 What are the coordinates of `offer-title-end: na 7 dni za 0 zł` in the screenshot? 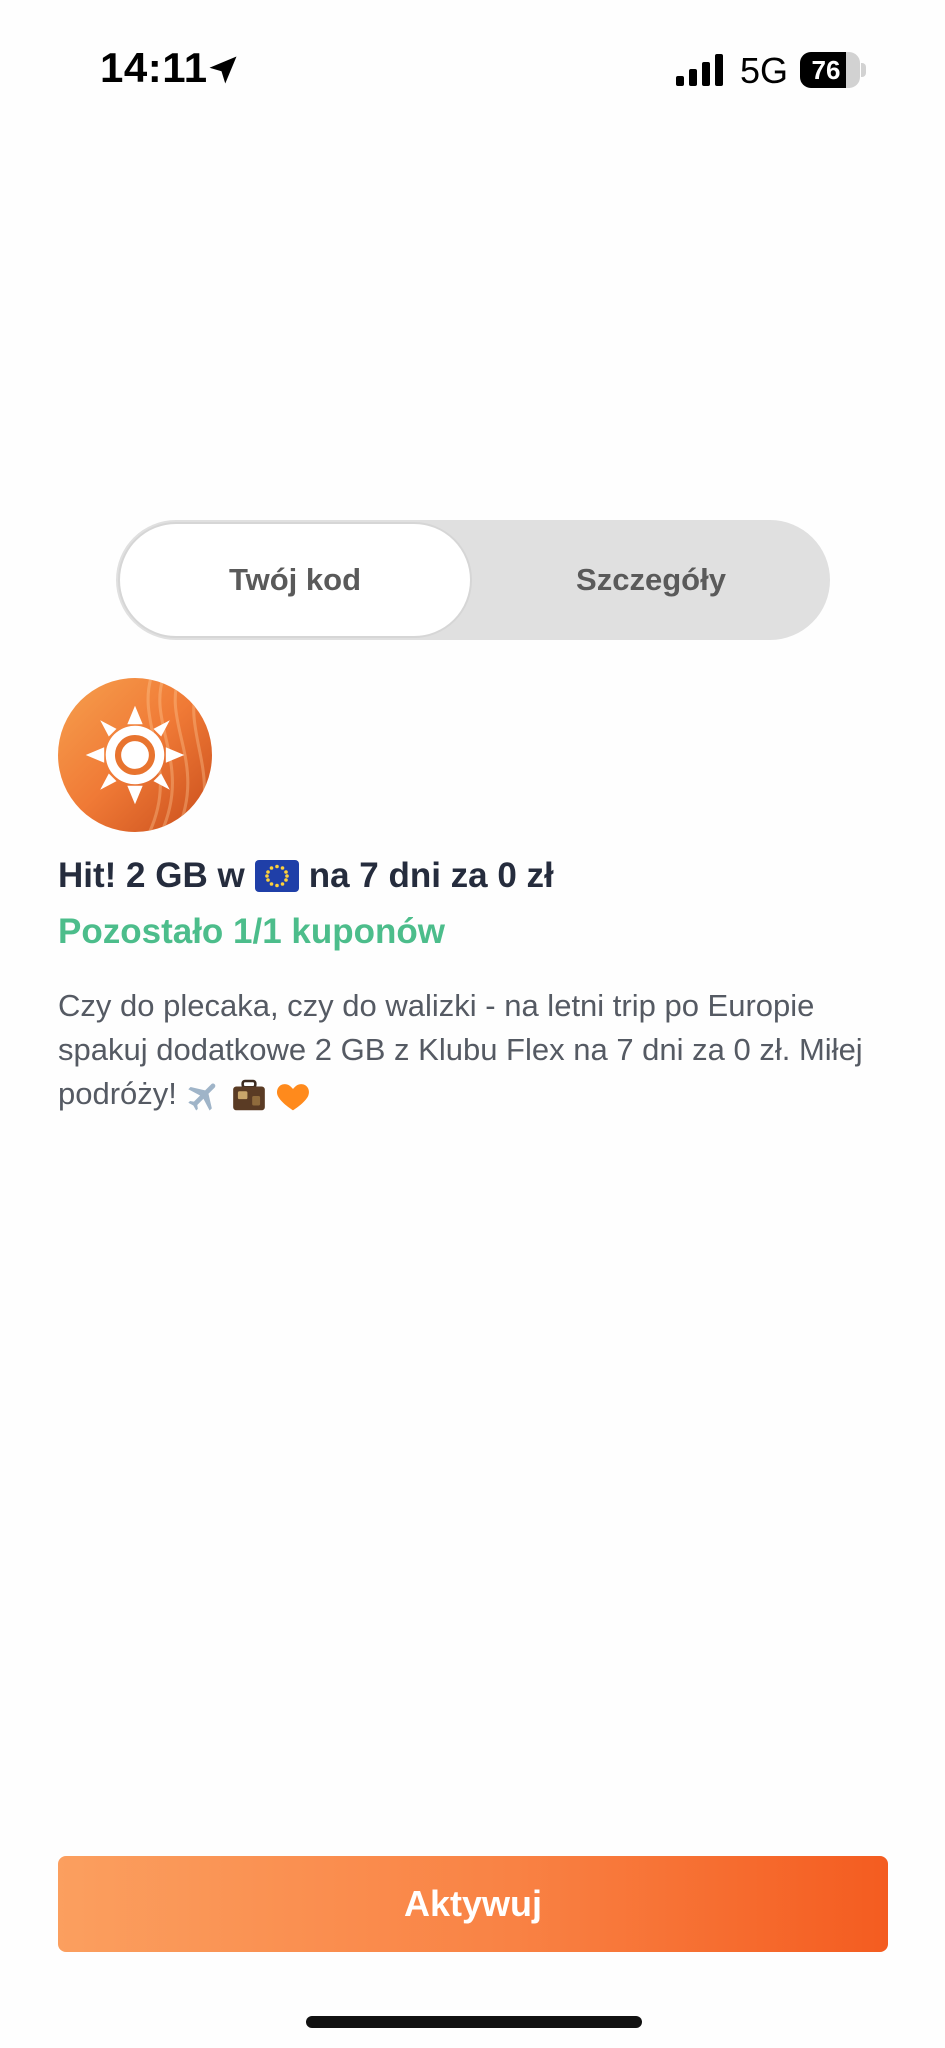 It's located at (431, 875).